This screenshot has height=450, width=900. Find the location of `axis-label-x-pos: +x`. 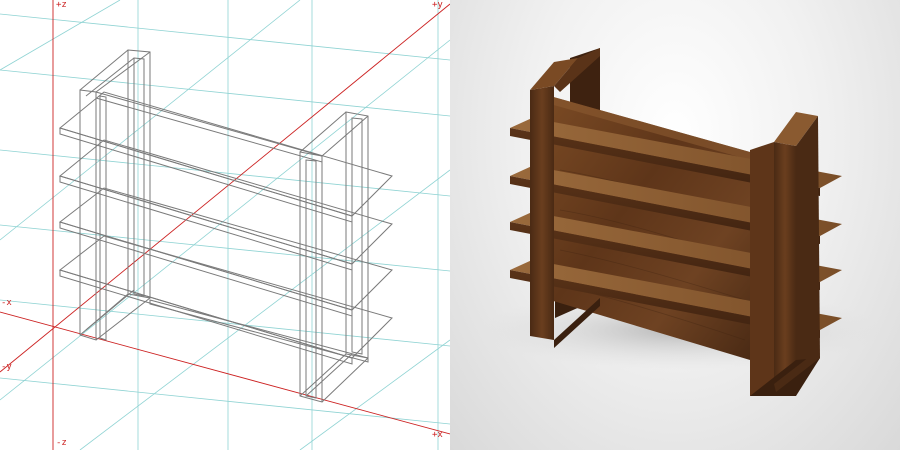

axis-label-x-pos: +x is located at coordinates (437, 435).